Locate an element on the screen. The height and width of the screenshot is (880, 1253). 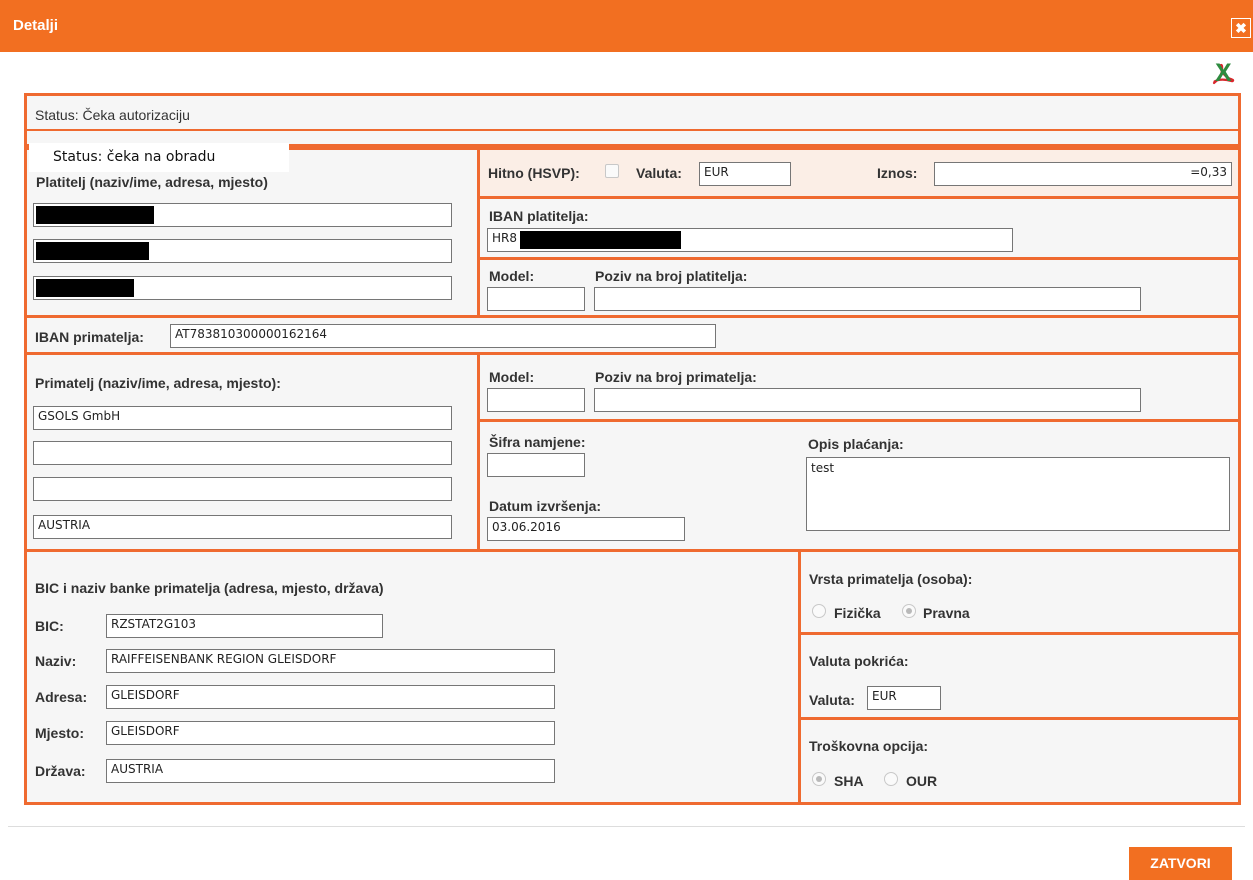
recipient-reference-label: Poziv na broj primatelja: is located at coordinates (676, 377).